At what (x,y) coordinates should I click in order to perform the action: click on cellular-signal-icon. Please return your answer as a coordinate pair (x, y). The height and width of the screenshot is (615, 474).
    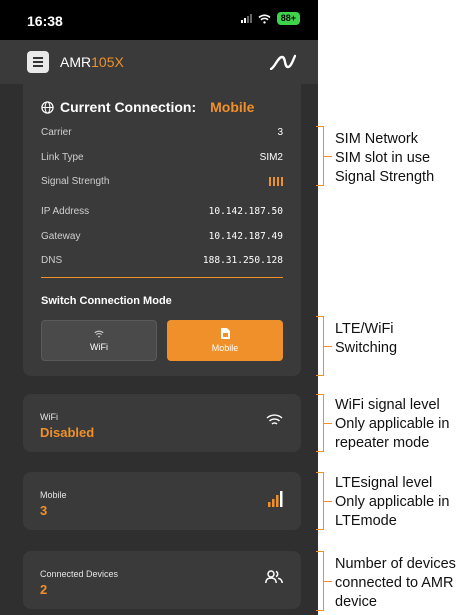
    Looking at the image, I should click on (246, 18).